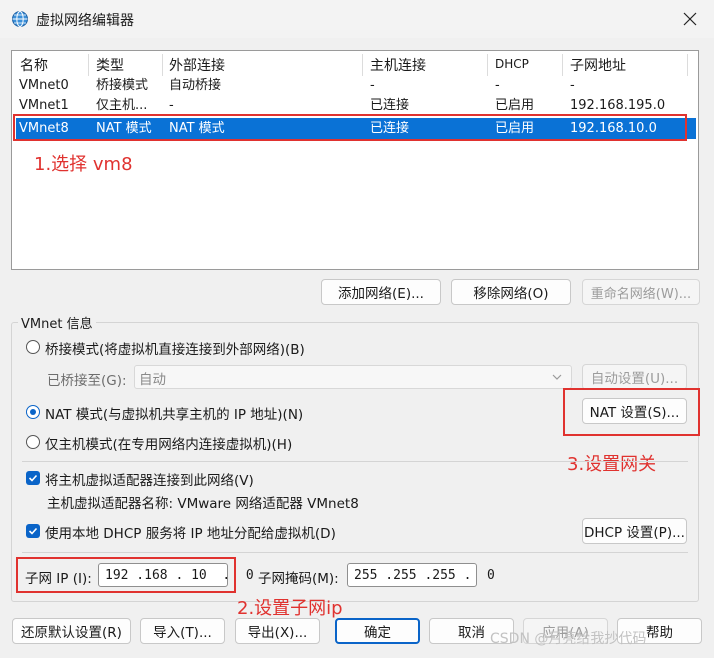 The height and width of the screenshot is (658, 714). Describe the element at coordinates (33, 412) in the screenshot. I see `nat-mode-radio` at that location.